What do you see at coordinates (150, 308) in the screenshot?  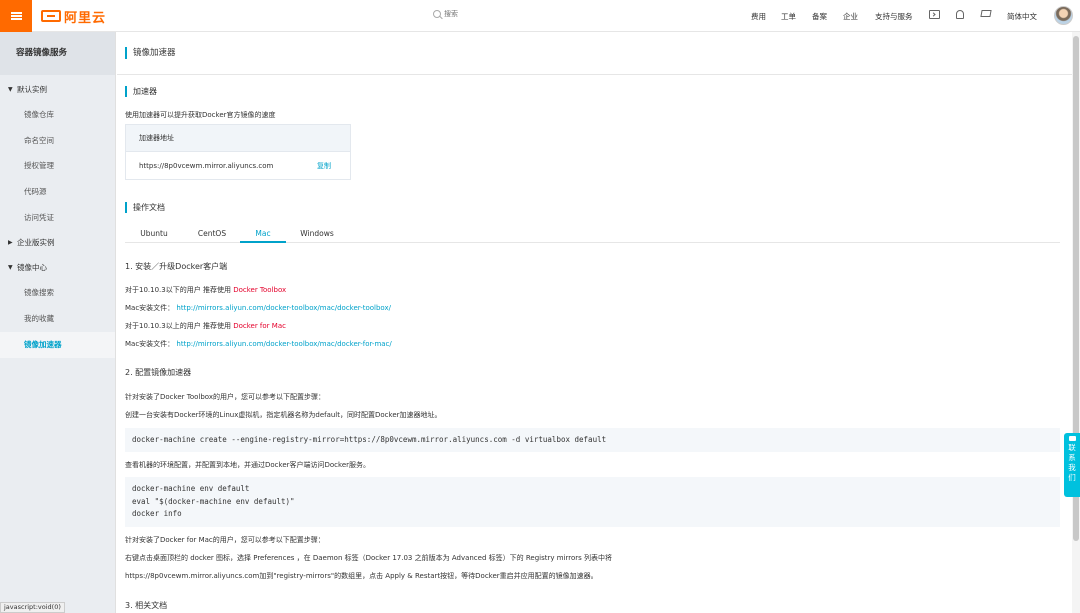 I see `step1-line2-text: Mac安装文件：` at bounding box center [150, 308].